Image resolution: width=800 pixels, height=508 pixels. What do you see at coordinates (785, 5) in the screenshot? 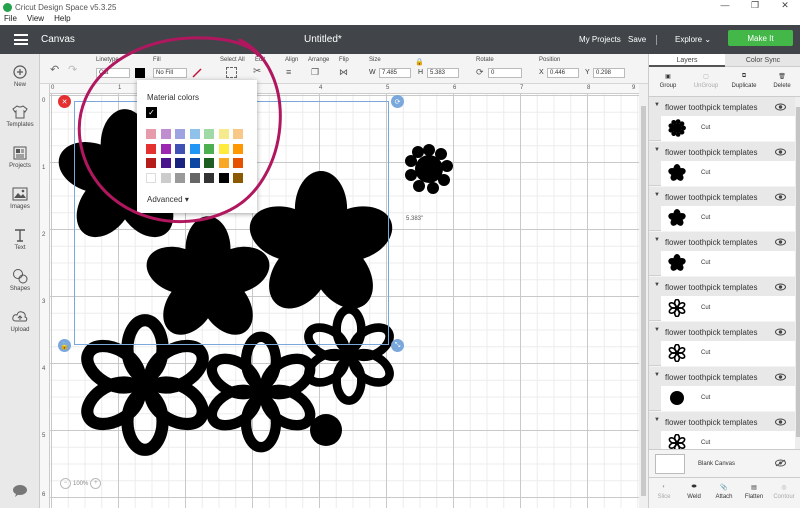
I see `close-window-button: ✕` at bounding box center [785, 5].